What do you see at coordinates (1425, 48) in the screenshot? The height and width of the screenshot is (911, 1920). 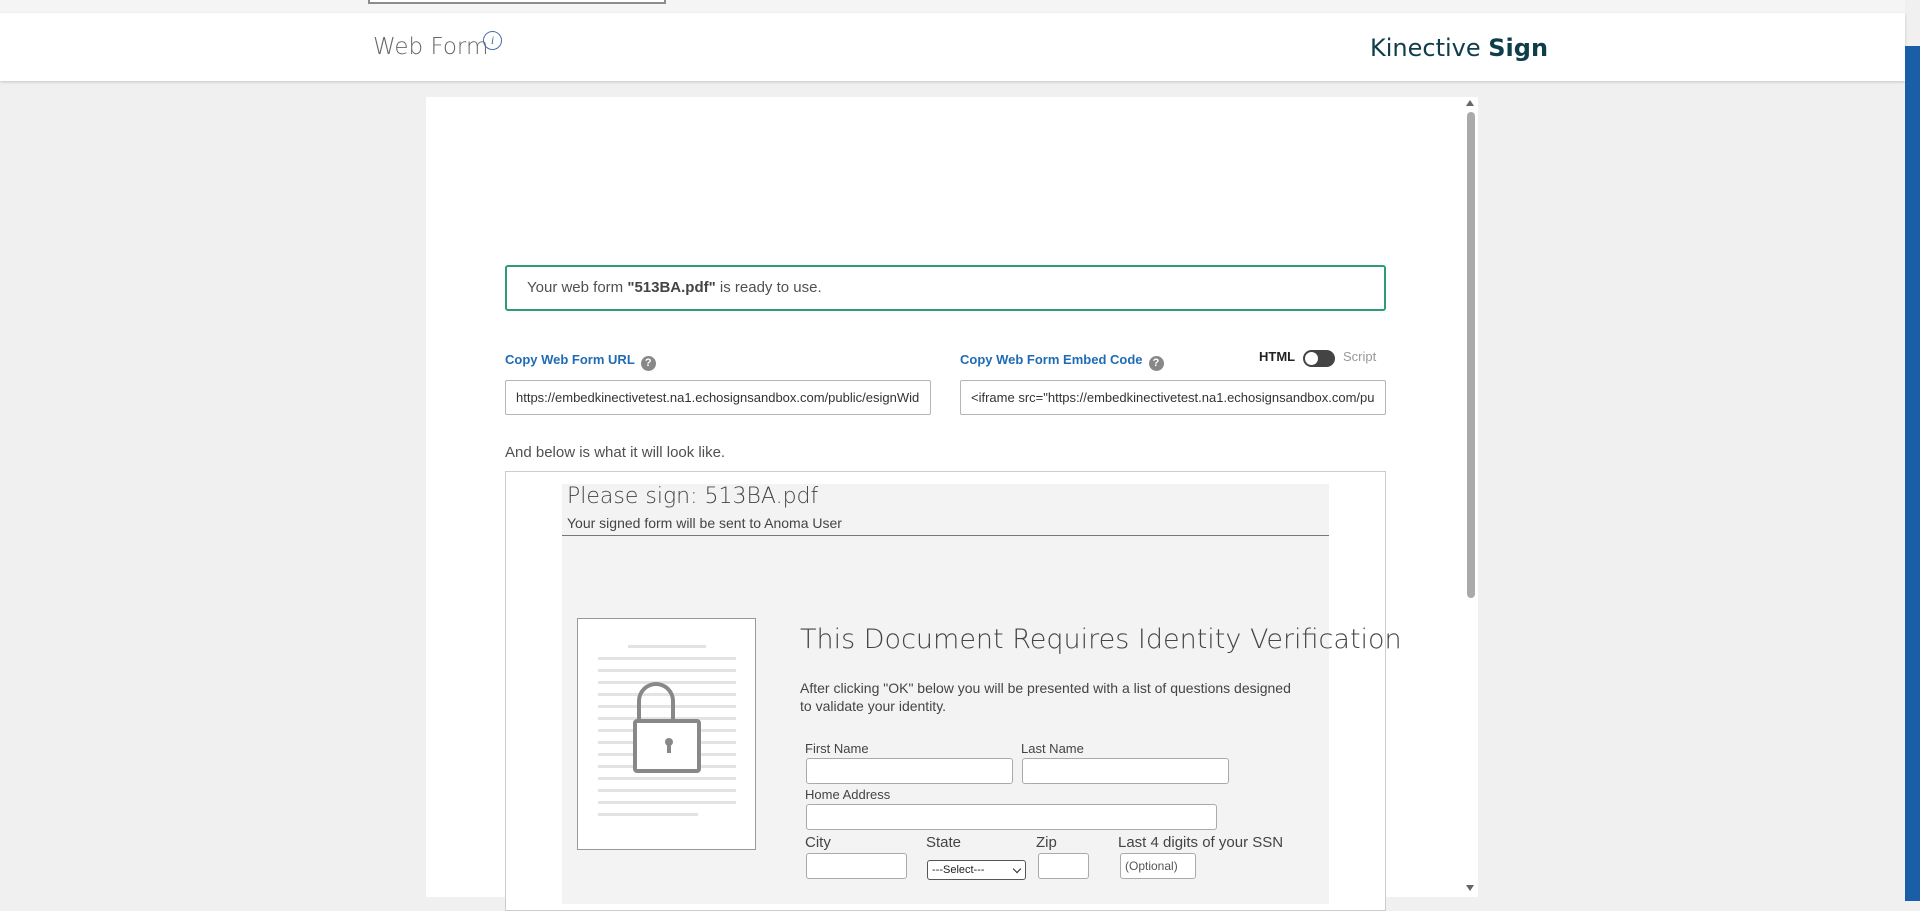 I see `brand-regular: Kinective` at bounding box center [1425, 48].